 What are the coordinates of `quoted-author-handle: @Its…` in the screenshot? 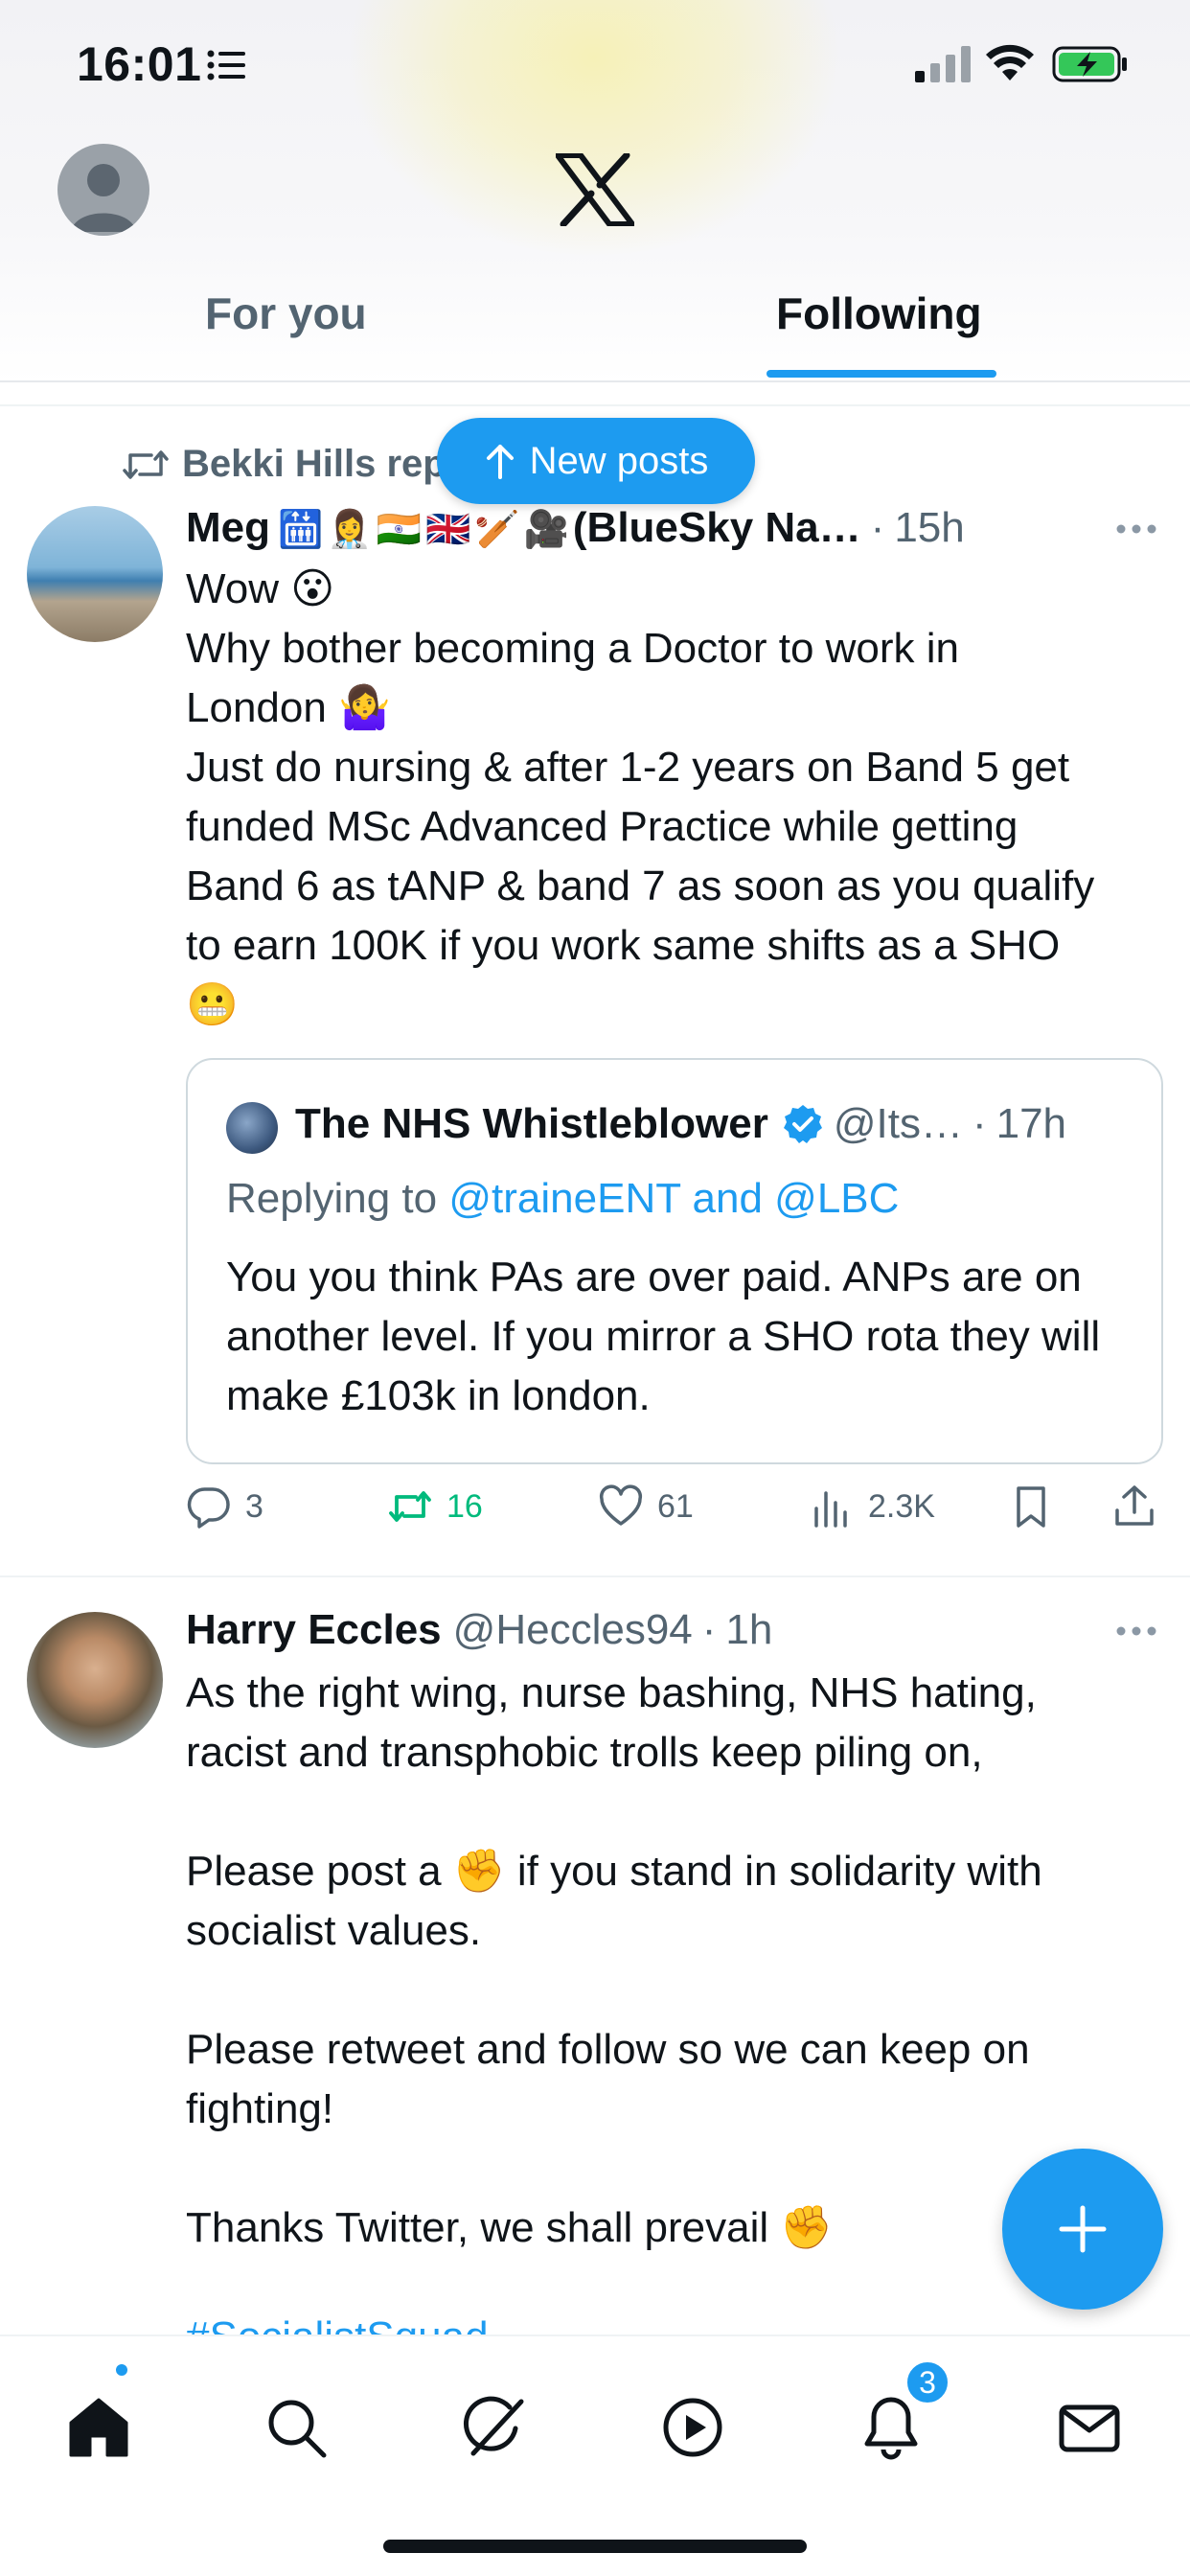 It's located at (898, 1123).